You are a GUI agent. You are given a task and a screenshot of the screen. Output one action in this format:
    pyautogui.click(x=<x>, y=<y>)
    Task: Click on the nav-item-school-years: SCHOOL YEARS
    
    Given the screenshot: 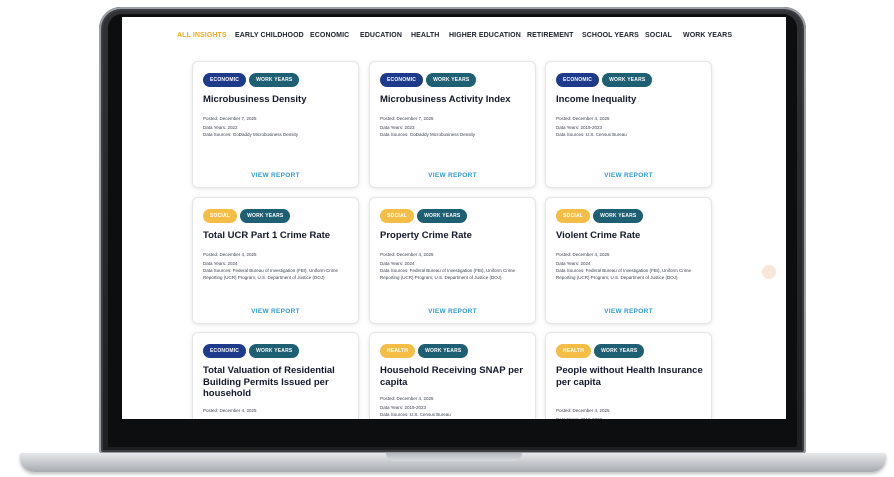 What is the action you would take?
    pyautogui.click(x=610, y=35)
    